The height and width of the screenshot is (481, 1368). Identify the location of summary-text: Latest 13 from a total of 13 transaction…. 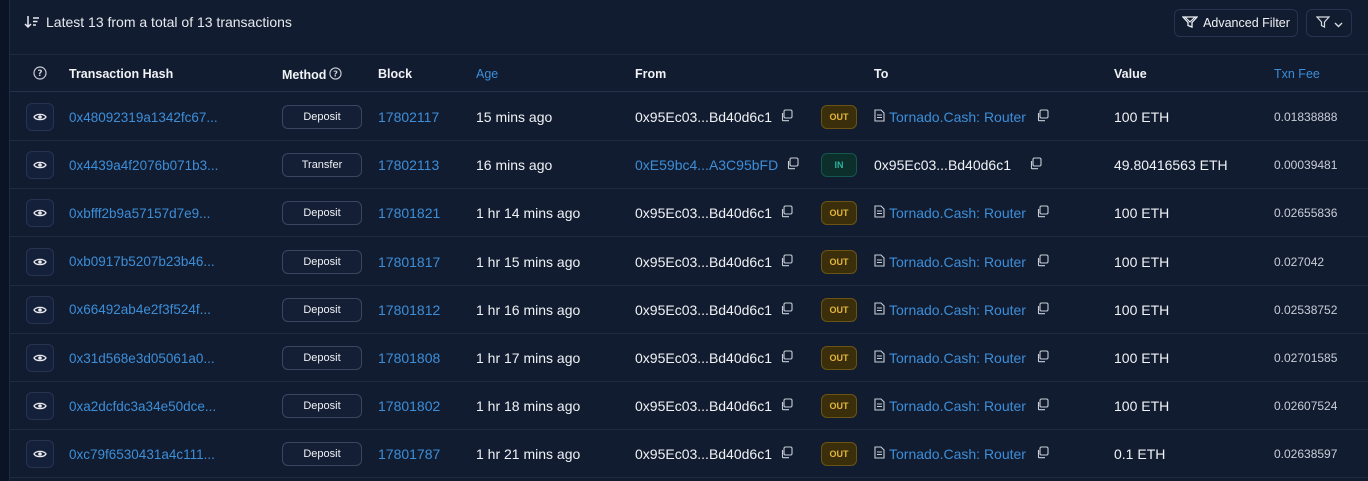
(169, 22).